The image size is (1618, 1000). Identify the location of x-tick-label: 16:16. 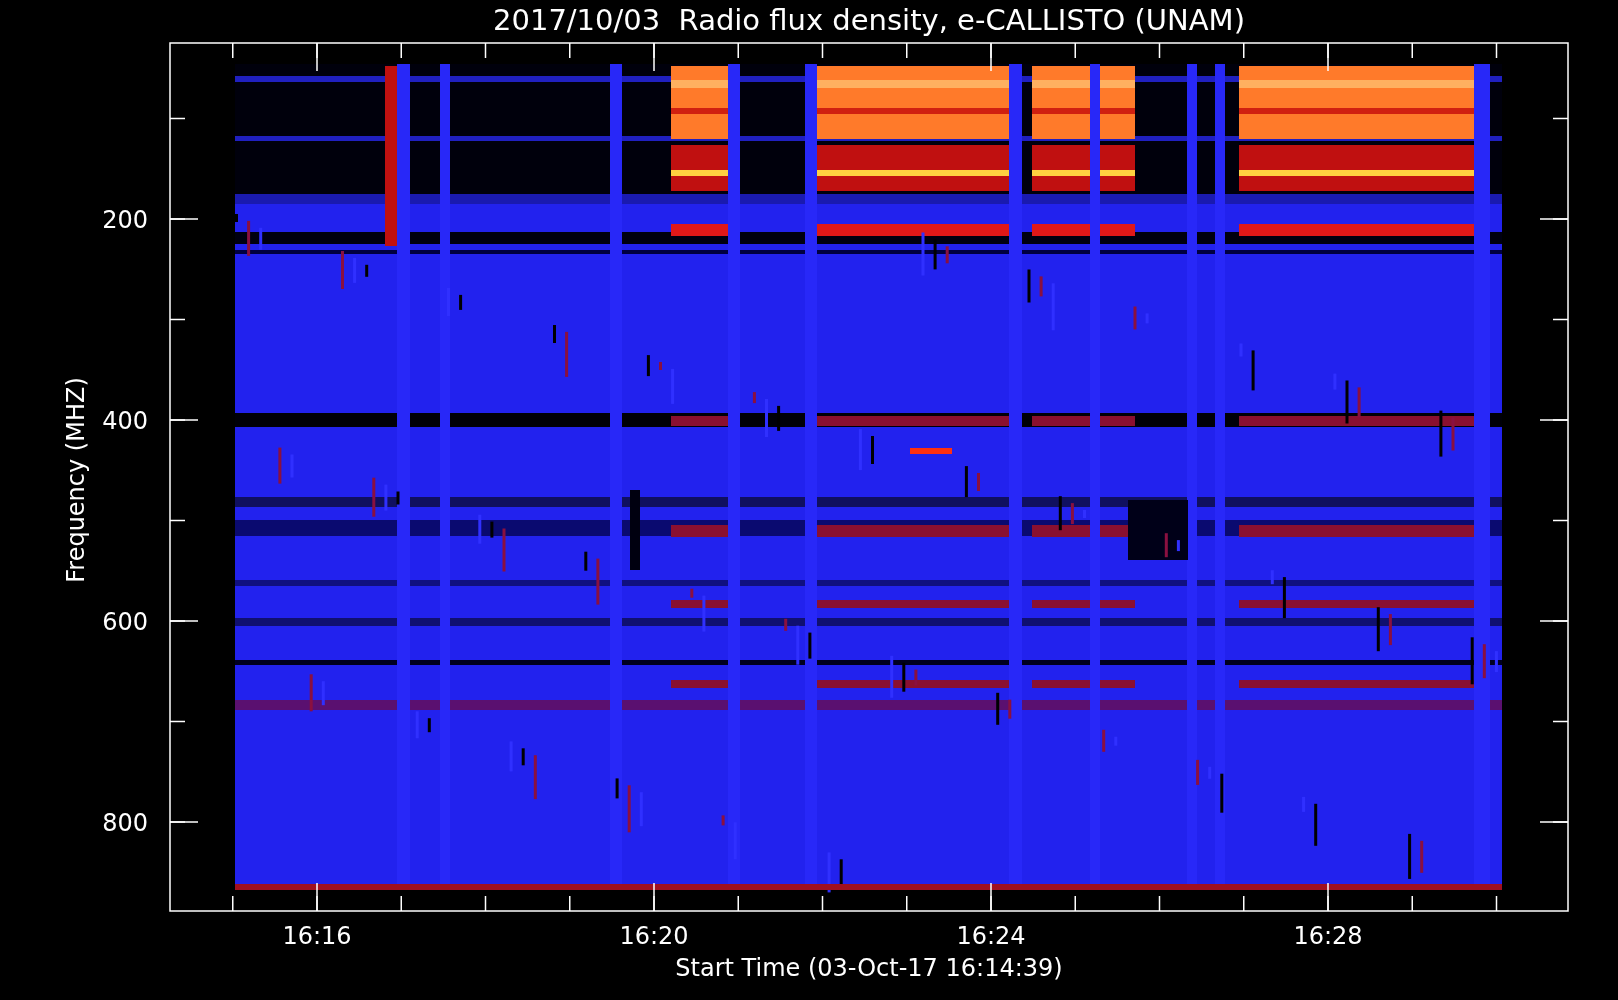
(317, 936).